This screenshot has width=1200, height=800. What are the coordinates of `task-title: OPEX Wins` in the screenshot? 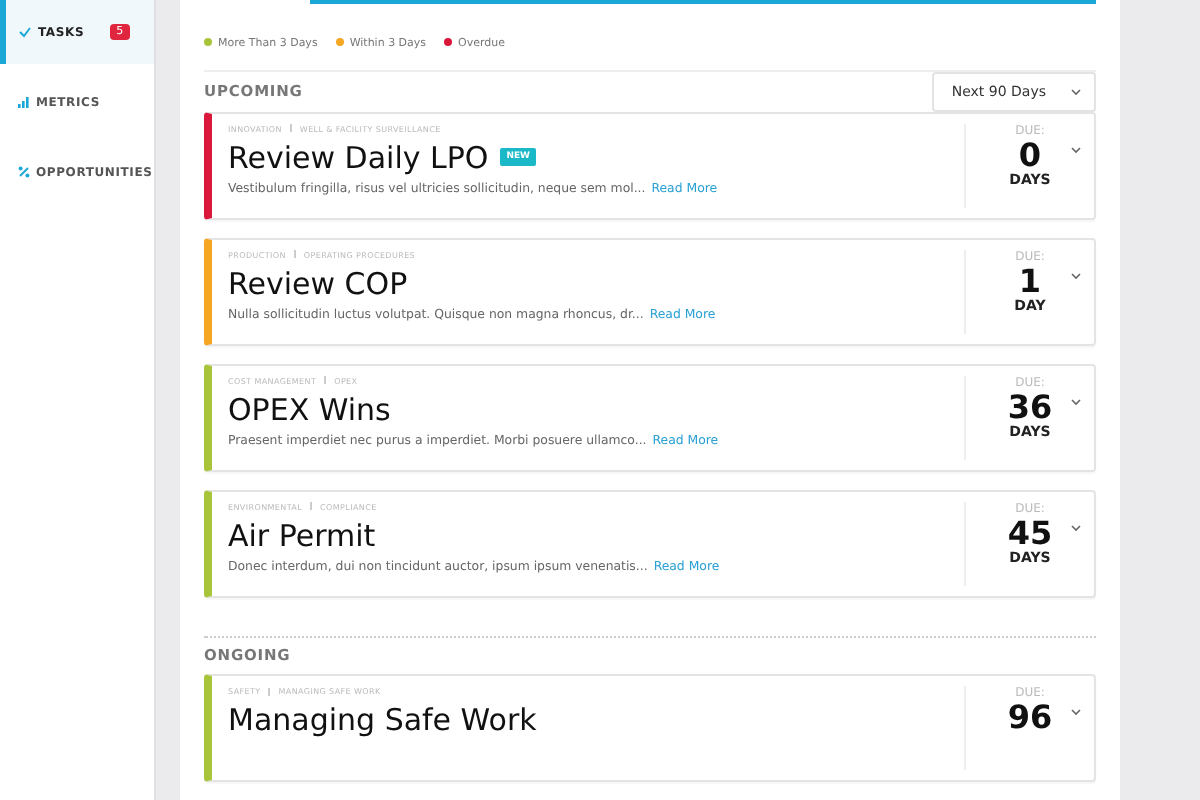 It's located at (309, 409).